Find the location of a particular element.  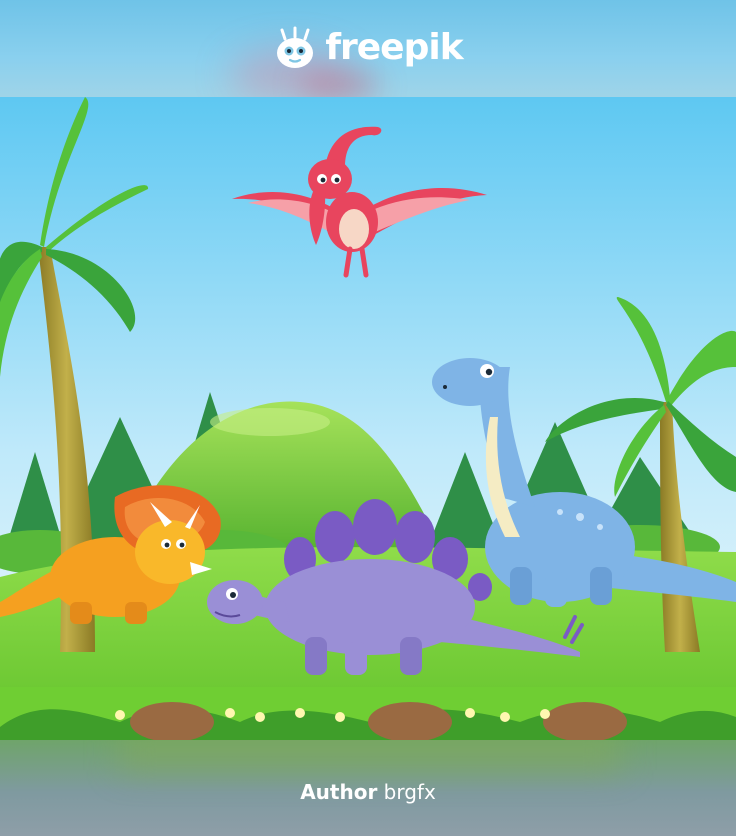

author-name: brgfx is located at coordinates (409, 792).